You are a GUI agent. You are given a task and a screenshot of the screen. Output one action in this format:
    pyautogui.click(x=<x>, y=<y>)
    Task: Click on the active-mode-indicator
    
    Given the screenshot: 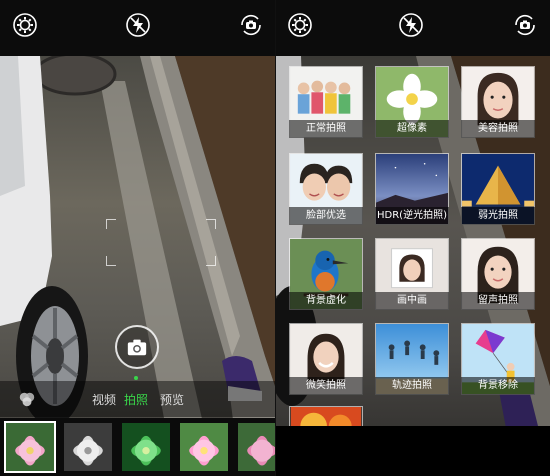 What is the action you would take?
    pyautogui.click(x=136, y=378)
    